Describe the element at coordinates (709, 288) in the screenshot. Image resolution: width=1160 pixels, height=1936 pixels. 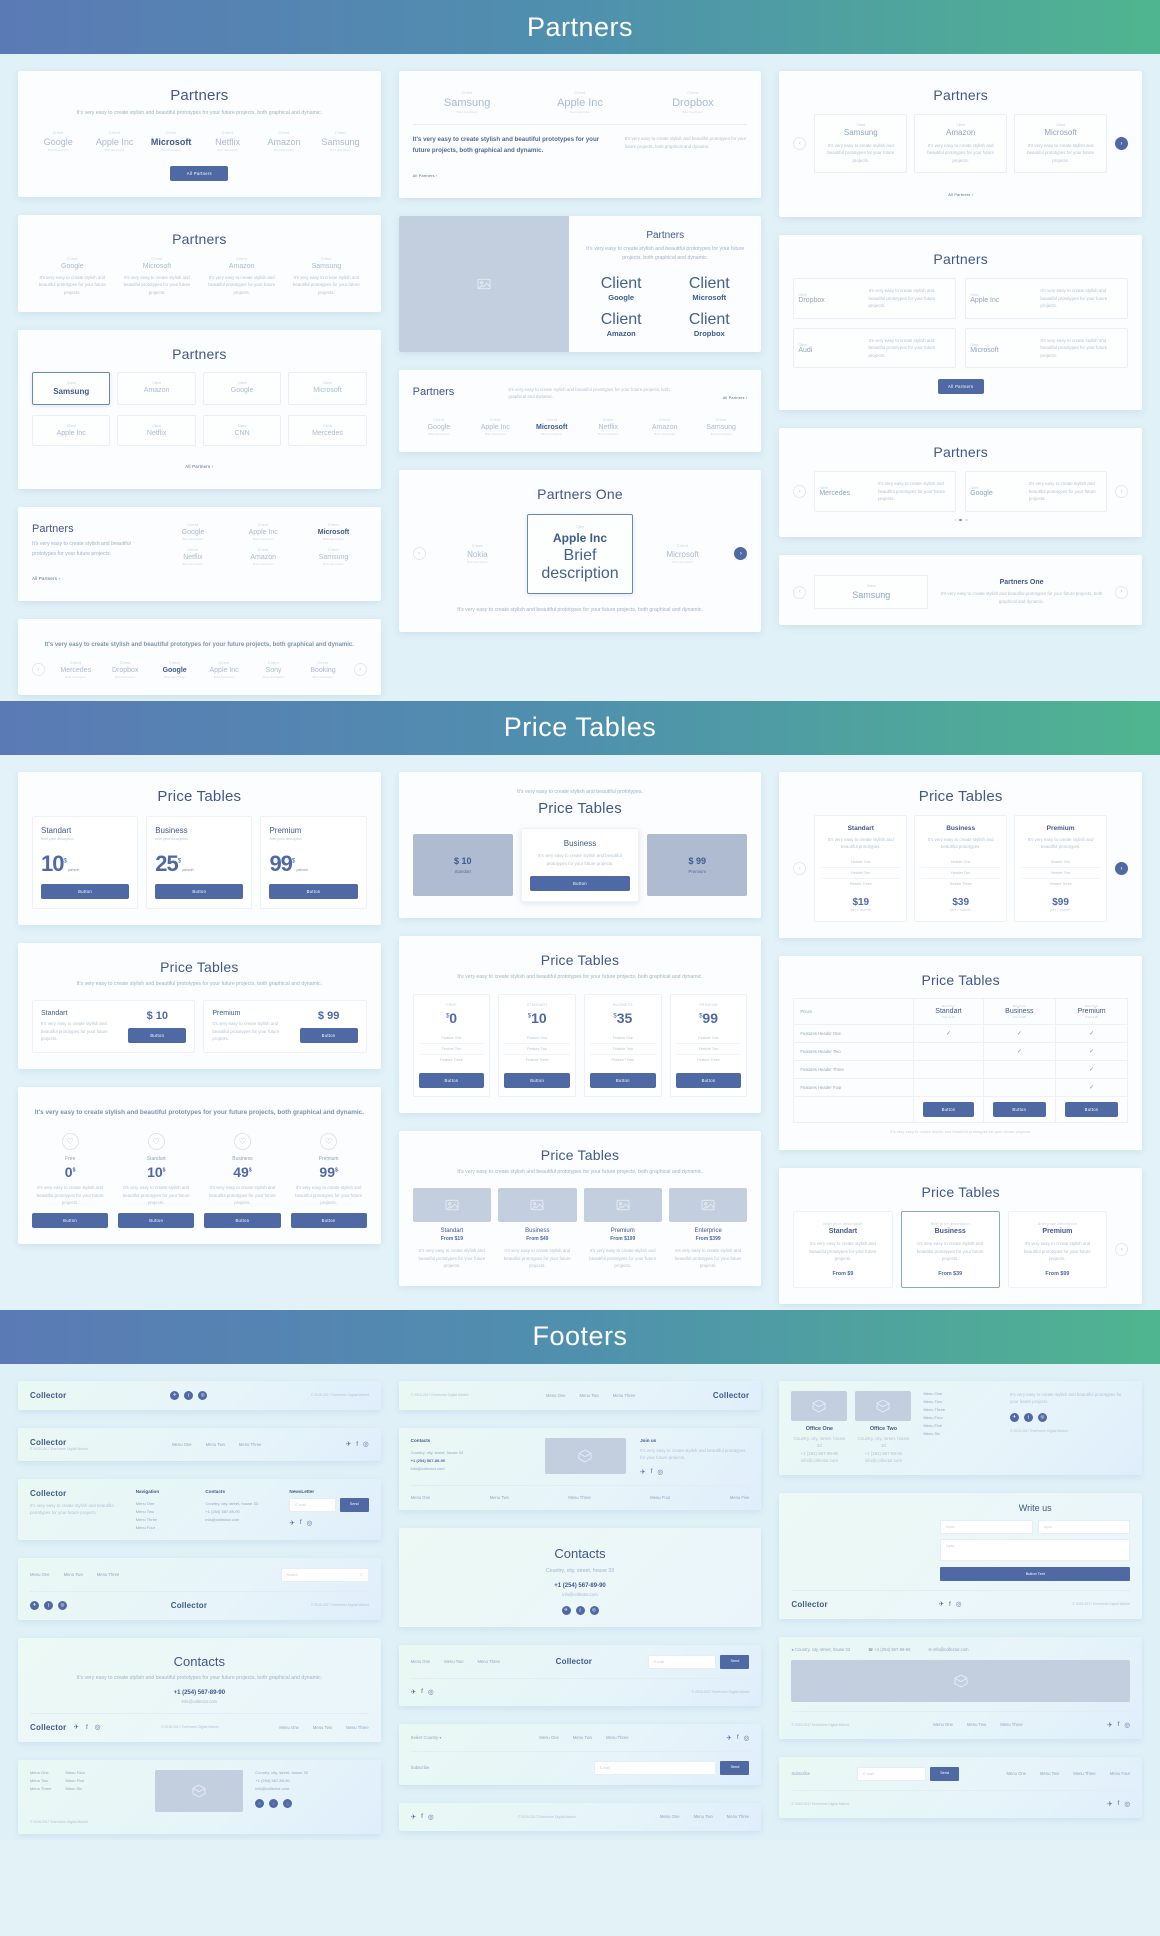
I see `logo-item: Client Microsoft` at that location.